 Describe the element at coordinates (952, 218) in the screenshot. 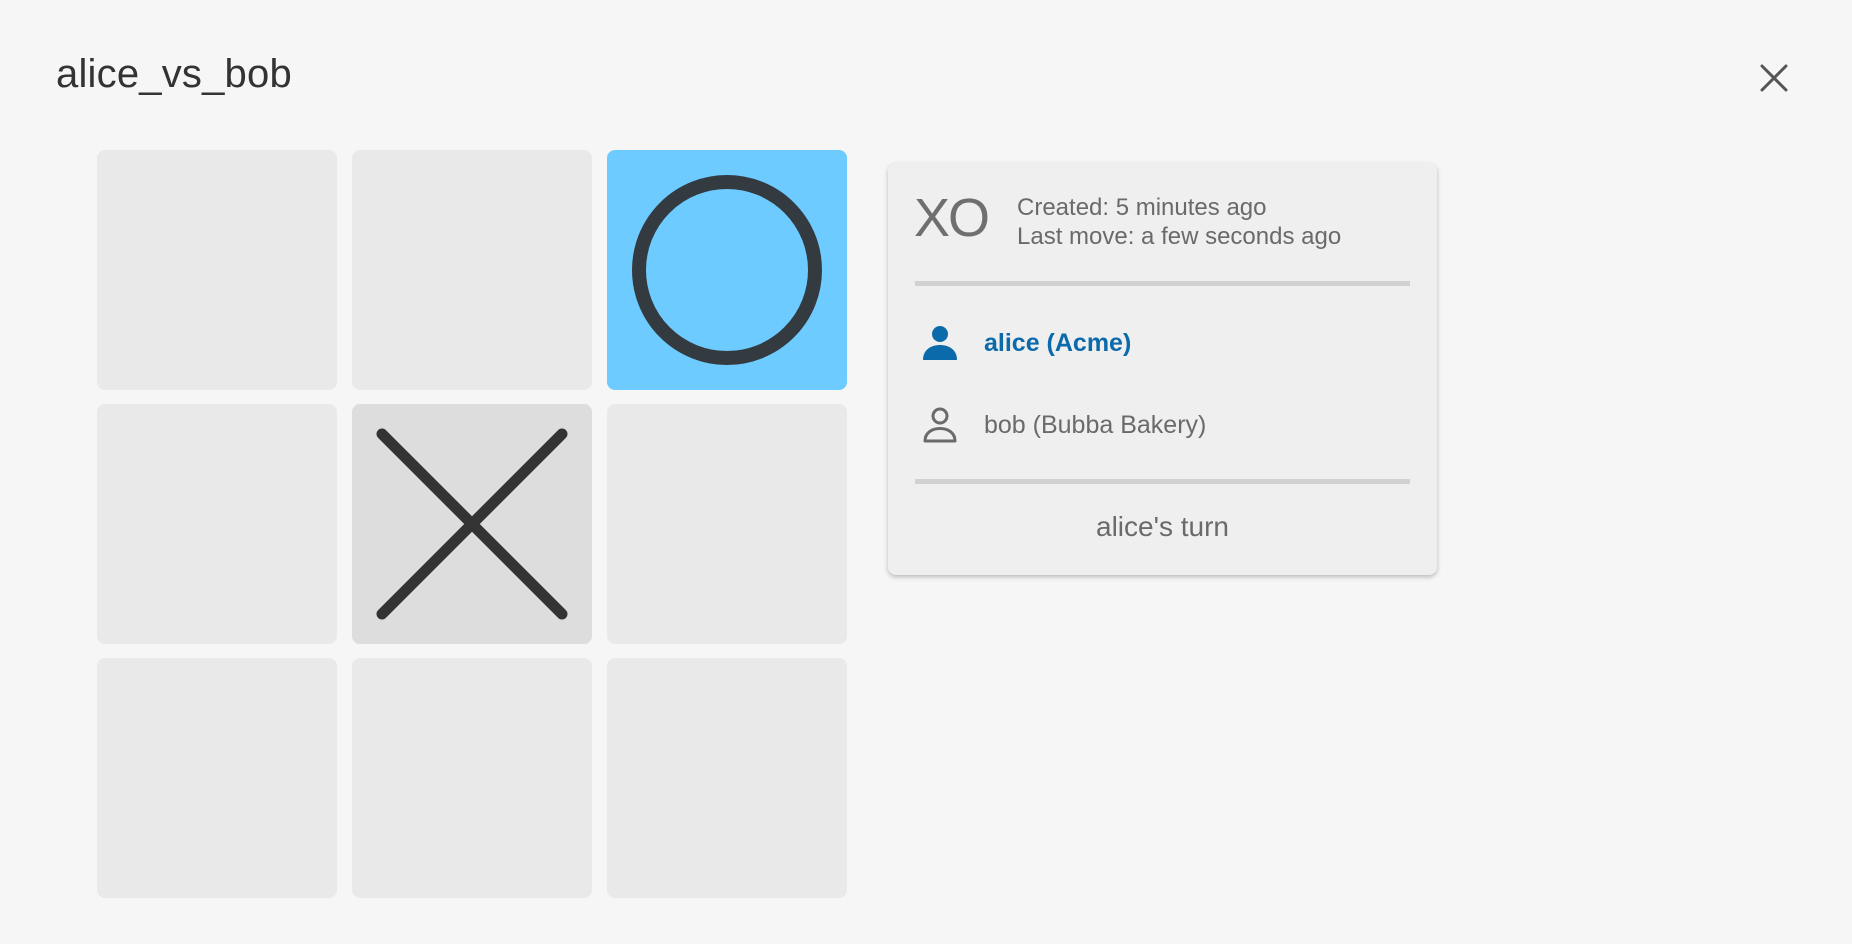

I see `game-logo: XO` at that location.